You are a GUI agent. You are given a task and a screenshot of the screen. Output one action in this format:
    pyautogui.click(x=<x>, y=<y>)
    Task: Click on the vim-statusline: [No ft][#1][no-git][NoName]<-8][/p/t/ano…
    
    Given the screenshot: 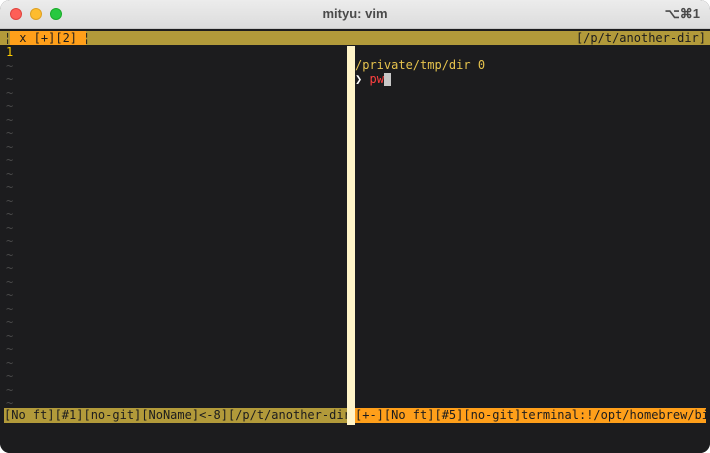 What is the action you would take?
    pyautogui.click(x=355, y=415)
    